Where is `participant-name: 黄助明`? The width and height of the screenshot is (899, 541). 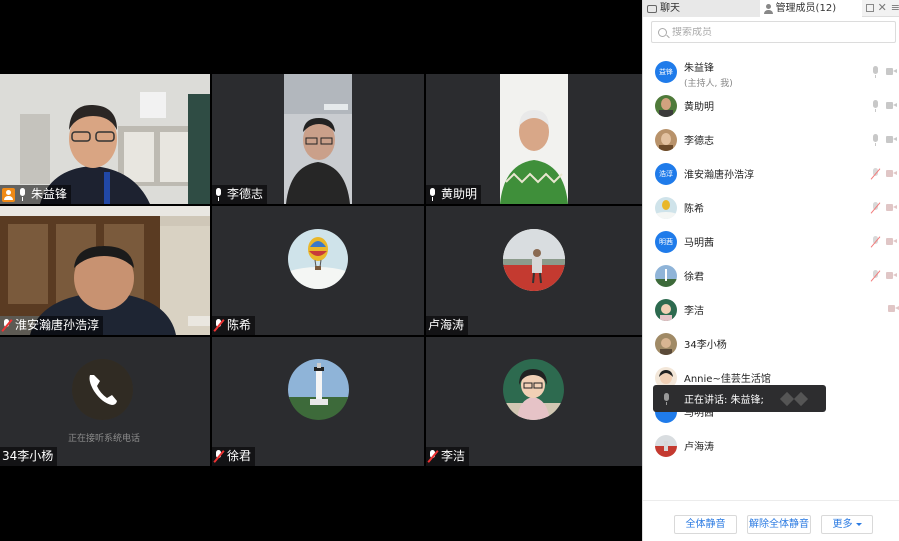
participant-name: 黄助明 is located at coordinates (459, 194).